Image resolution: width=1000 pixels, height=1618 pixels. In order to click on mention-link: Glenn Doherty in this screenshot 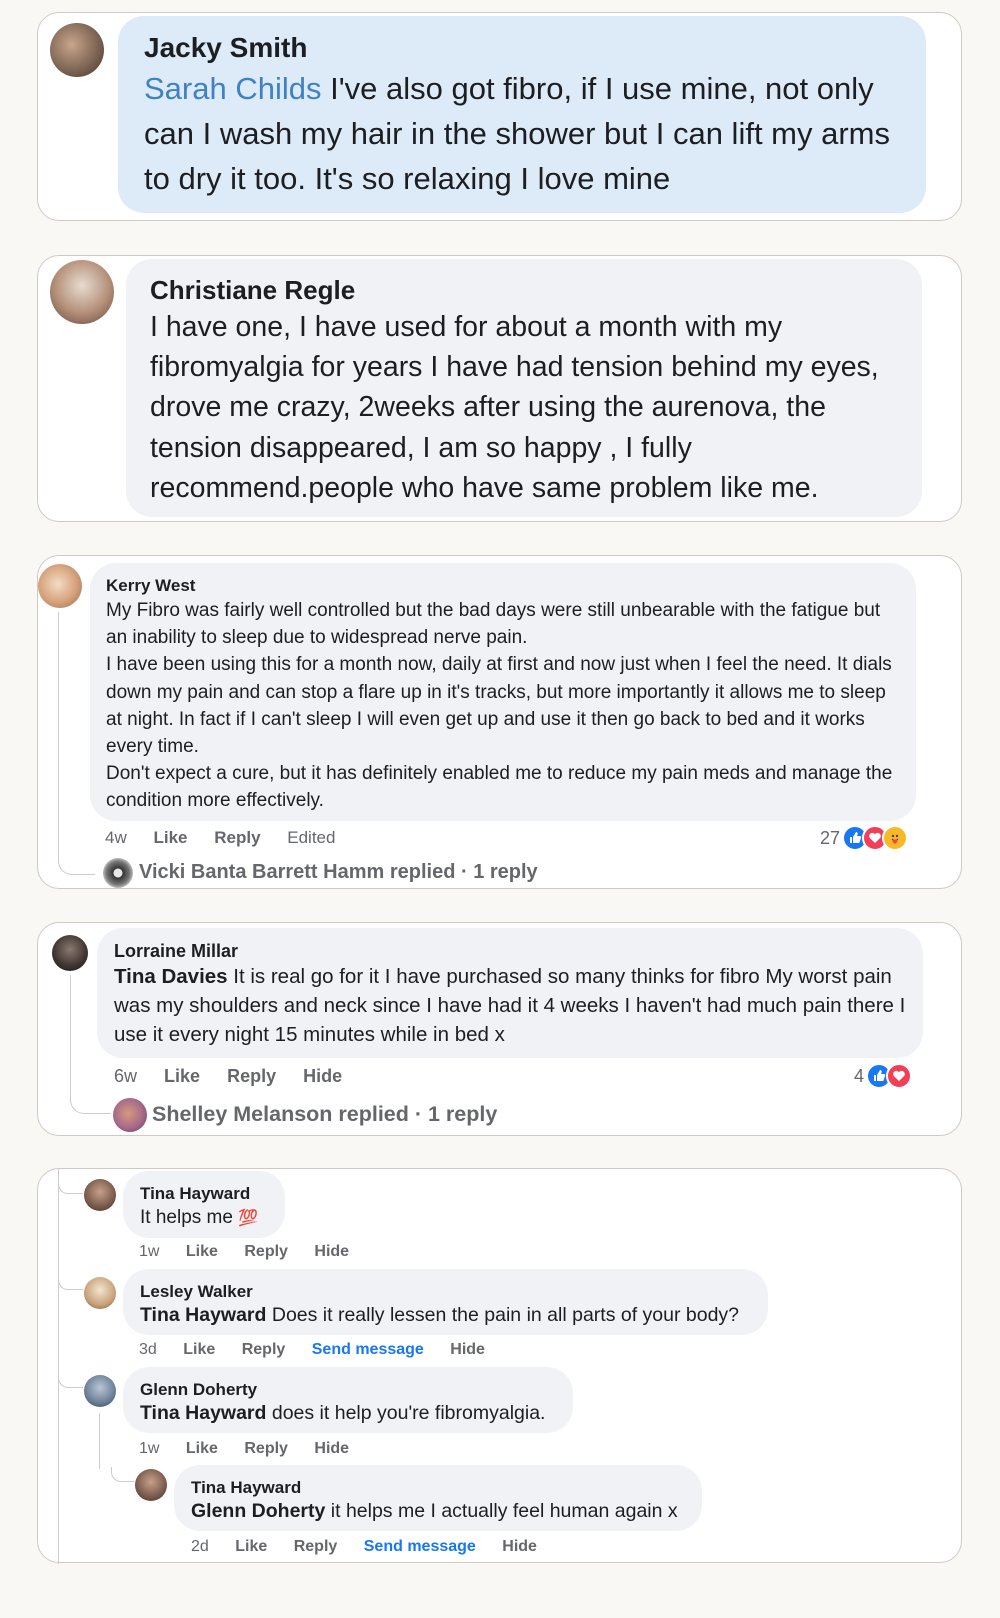, I will do `click(258, 1511)`.